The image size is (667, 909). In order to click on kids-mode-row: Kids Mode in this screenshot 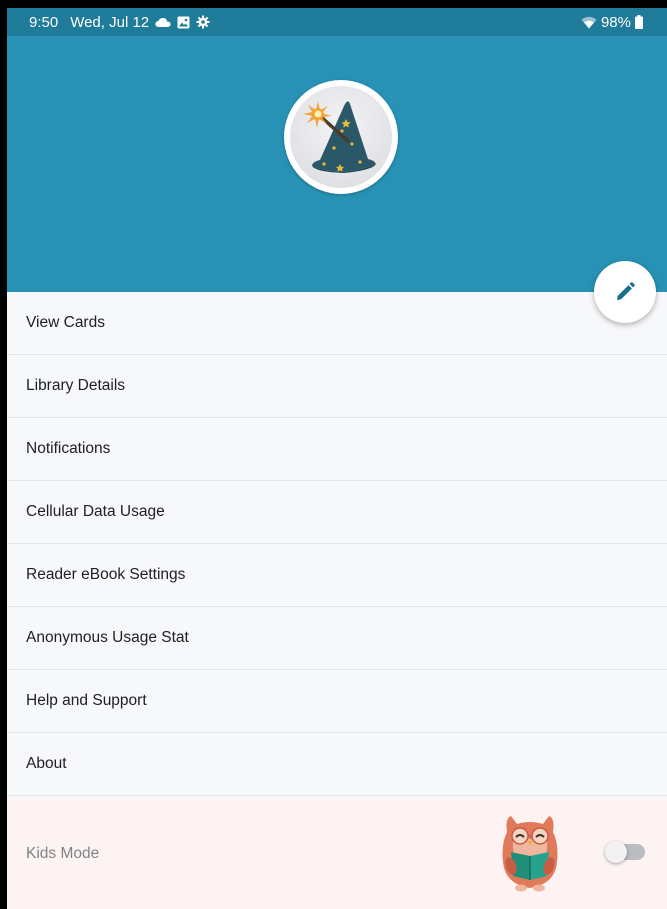, I will do `click(337, 853)`.